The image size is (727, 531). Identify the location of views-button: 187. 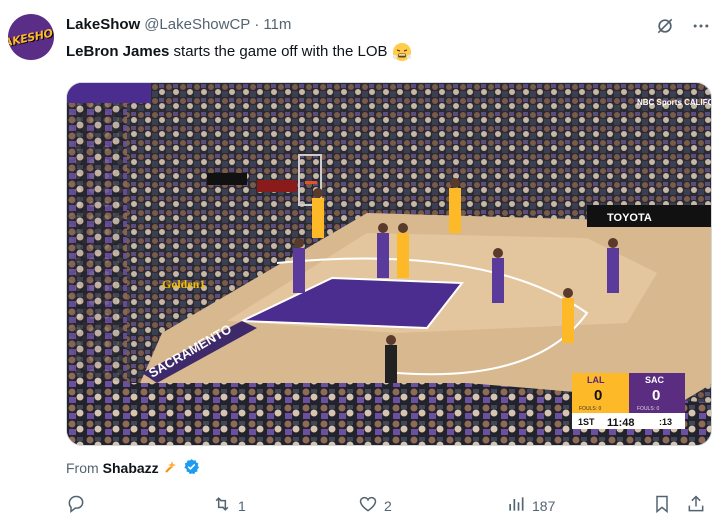
(530, 505).